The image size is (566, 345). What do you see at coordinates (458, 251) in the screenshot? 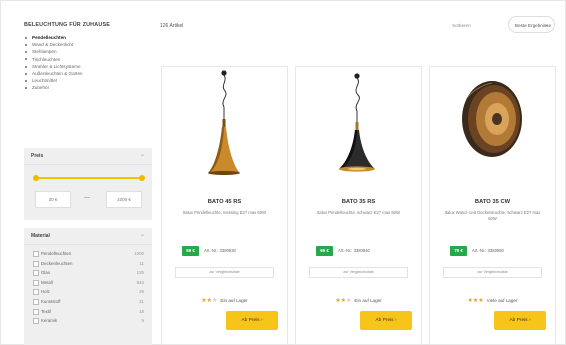
I see `price-badge: 79 €` at bounding box center [458, 251].